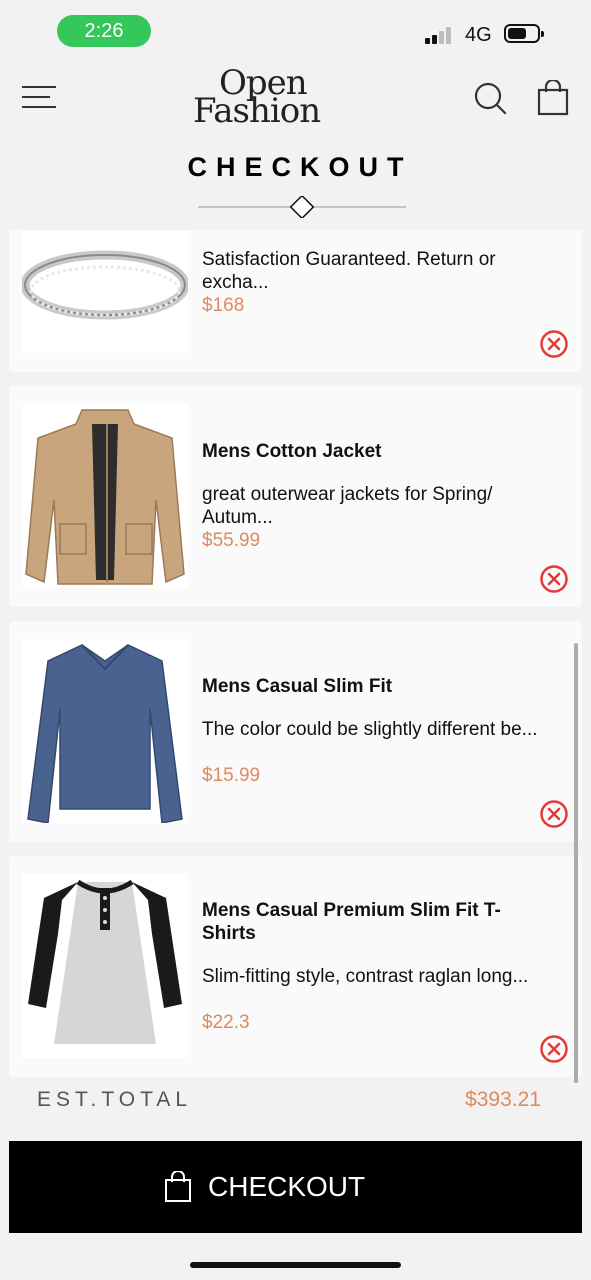 The image size is (591, 1280). I want to click on menu-icon, so click(39, 97).